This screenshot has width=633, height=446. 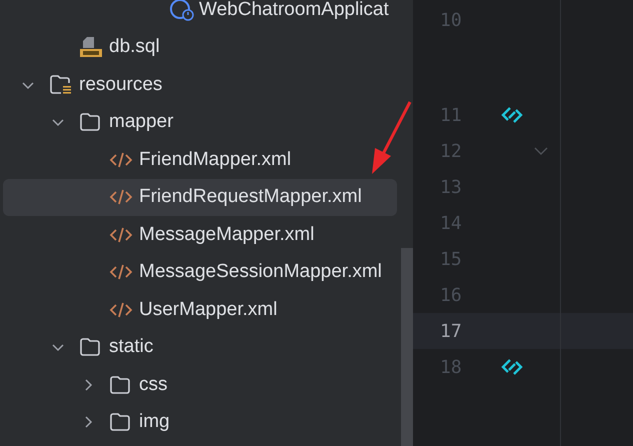 I want to click on tree-item: FriendRequestMapper.xml, so click(x=200, y=197).